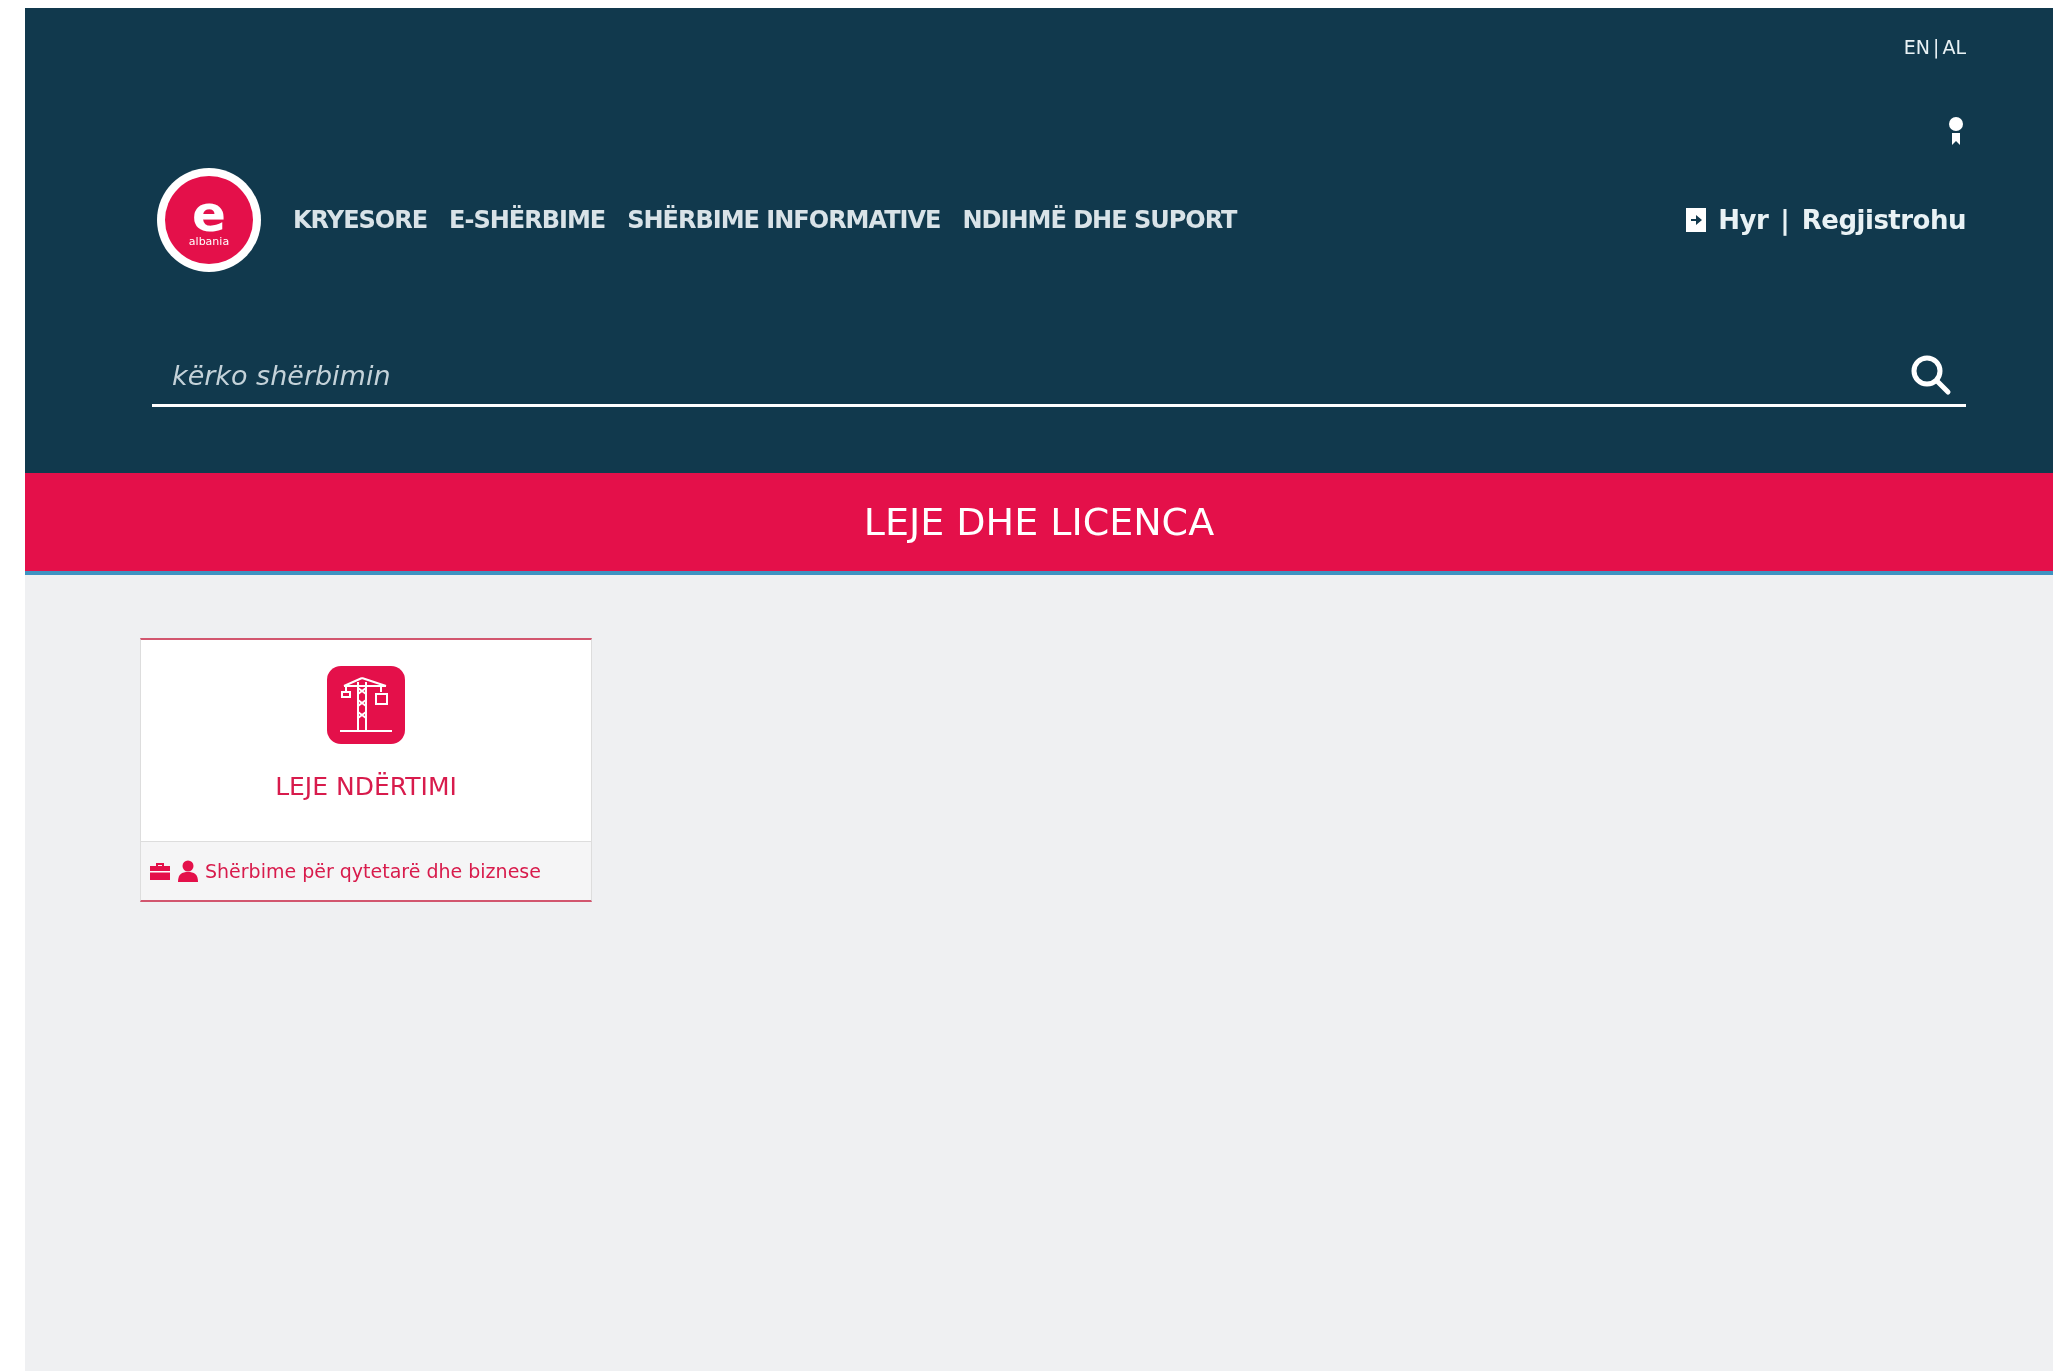 The image size is (2053, 1371). What do you see at coordinates (160, 871) in the screenshot?
I see `briefcase-icon` at bounding box center [160, 871].